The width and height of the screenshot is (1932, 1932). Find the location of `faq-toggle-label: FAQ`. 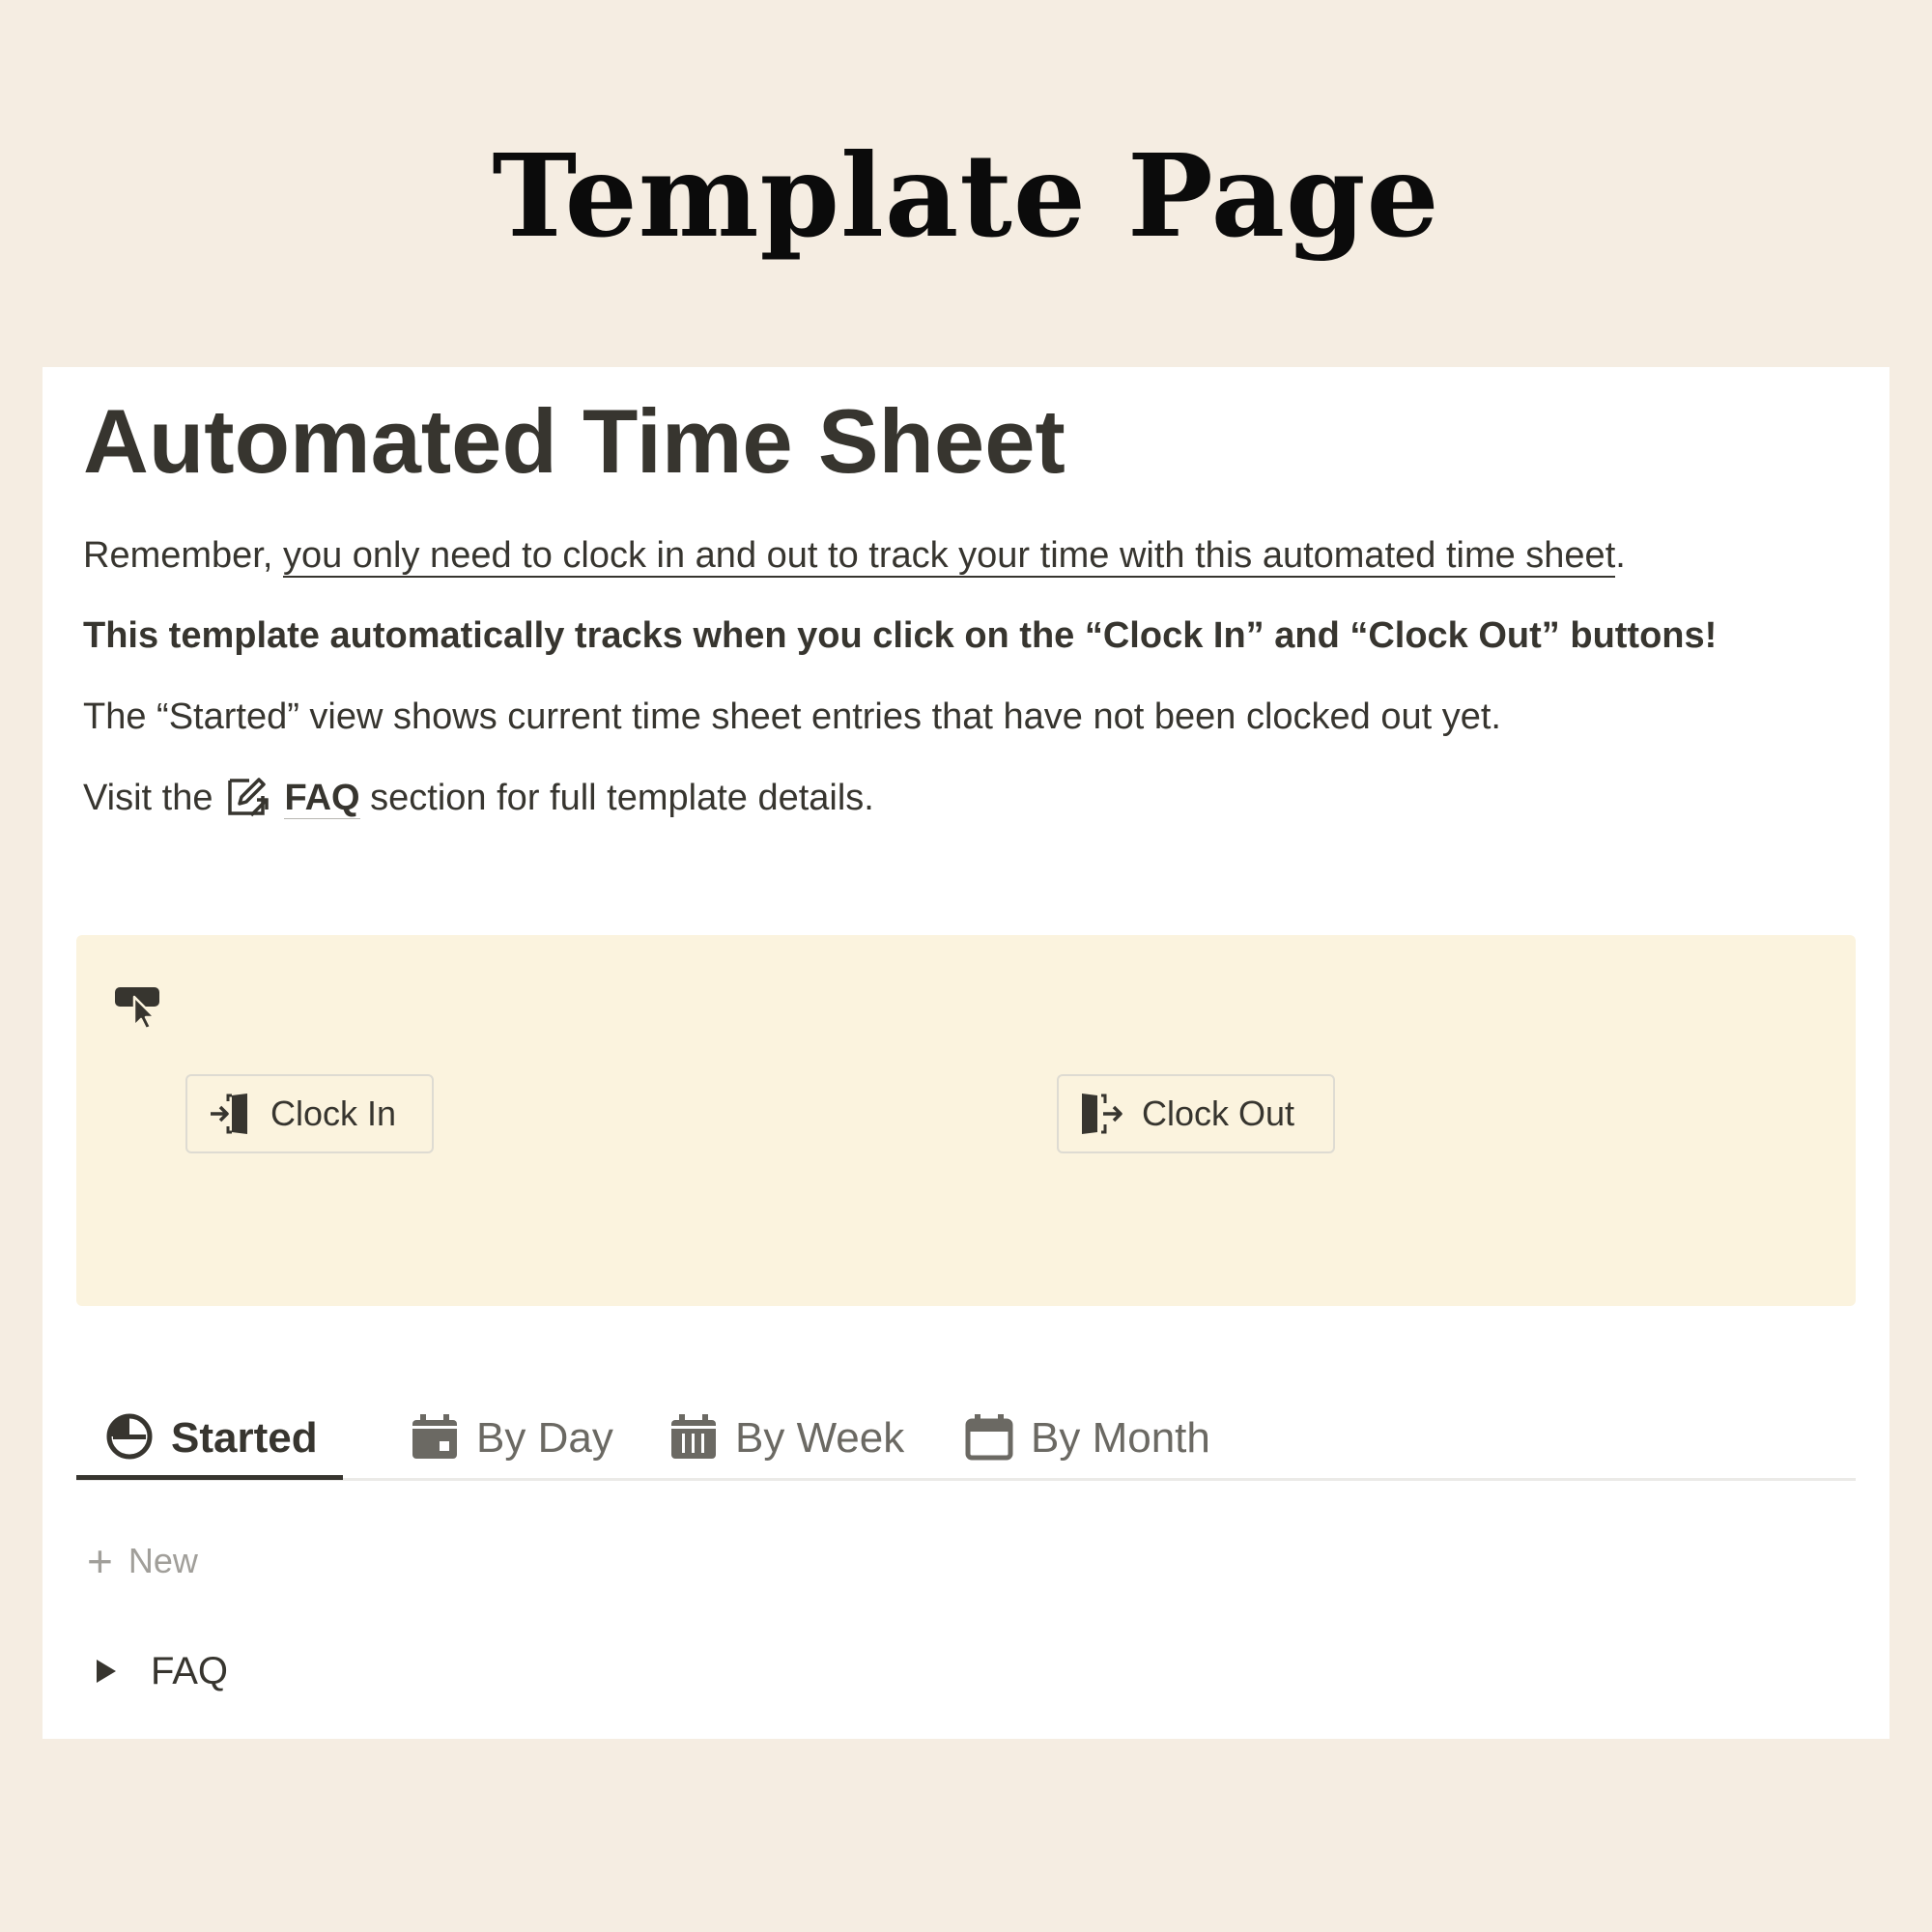

faq-toggle-label: FAQ is located at coordinates (190, 1670).